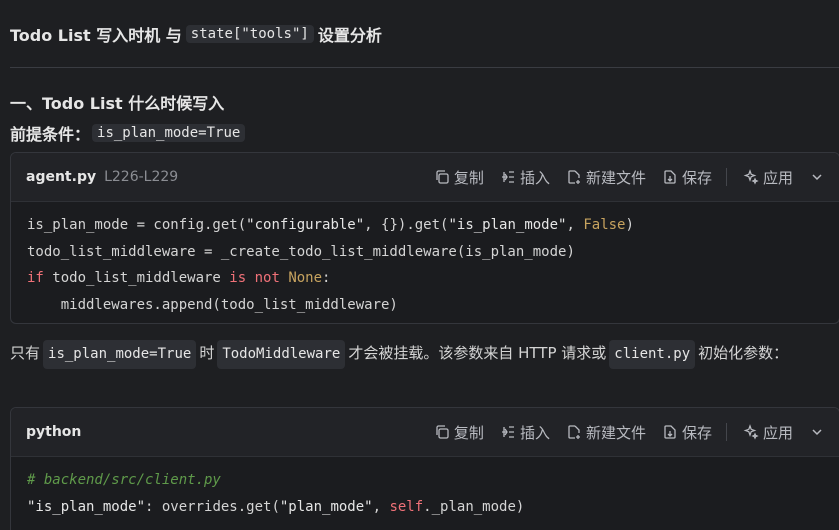 Image resolution: width=839 pixels, height=530 pixels. What do you see at coordinates (425, 480) in the screenshot?
I see `code-line-1: # backend/src/client.py` at bounding box center [425, 480].